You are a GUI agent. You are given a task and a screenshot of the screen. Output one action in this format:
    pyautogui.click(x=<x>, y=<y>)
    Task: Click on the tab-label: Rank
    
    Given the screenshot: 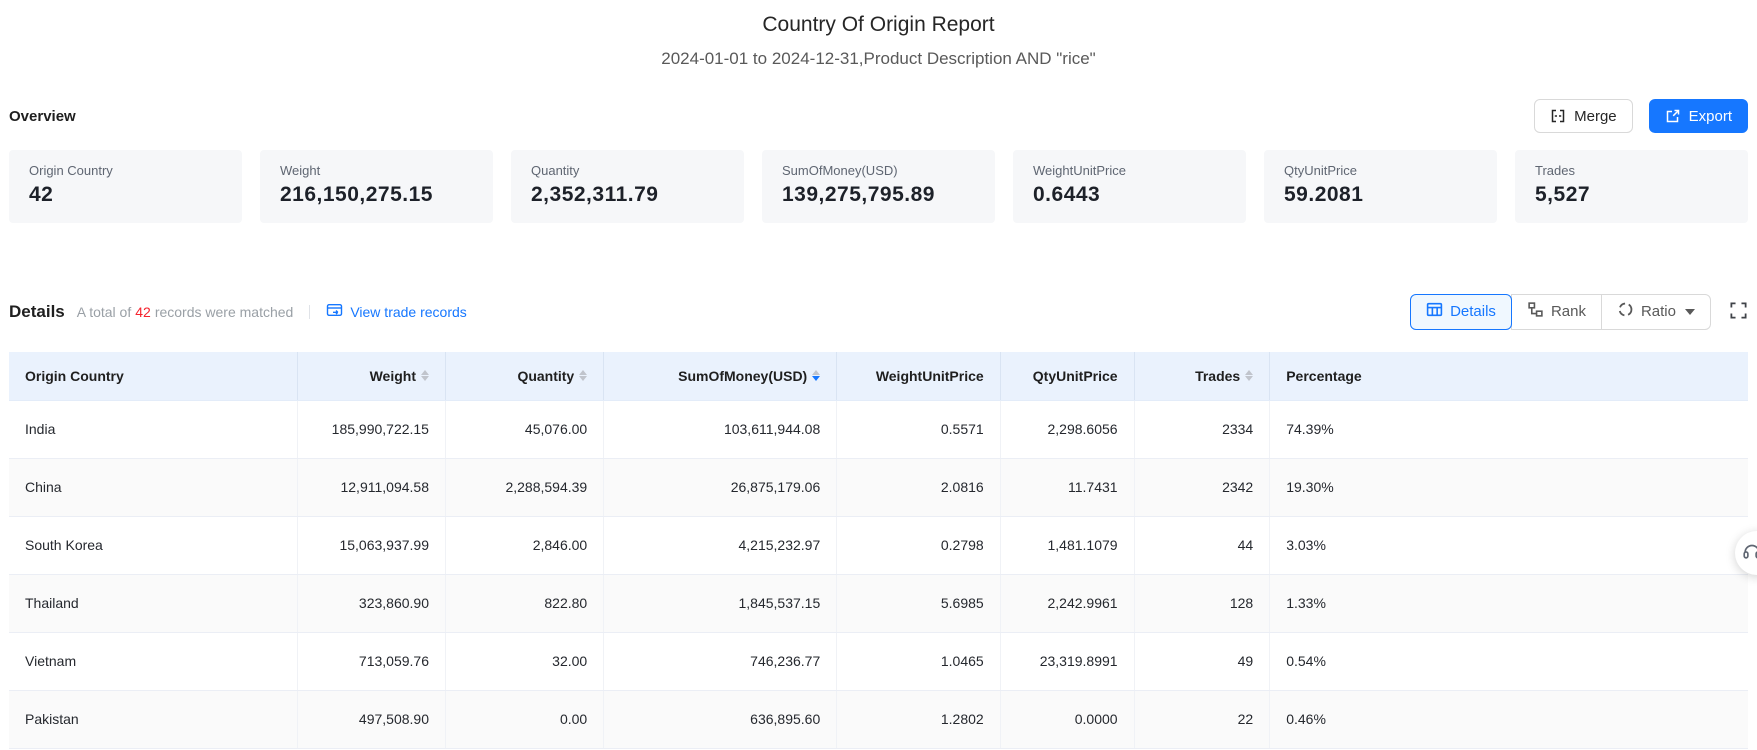 What is the action you would take?
    pyautogui.click(x=1568, y=311)
    